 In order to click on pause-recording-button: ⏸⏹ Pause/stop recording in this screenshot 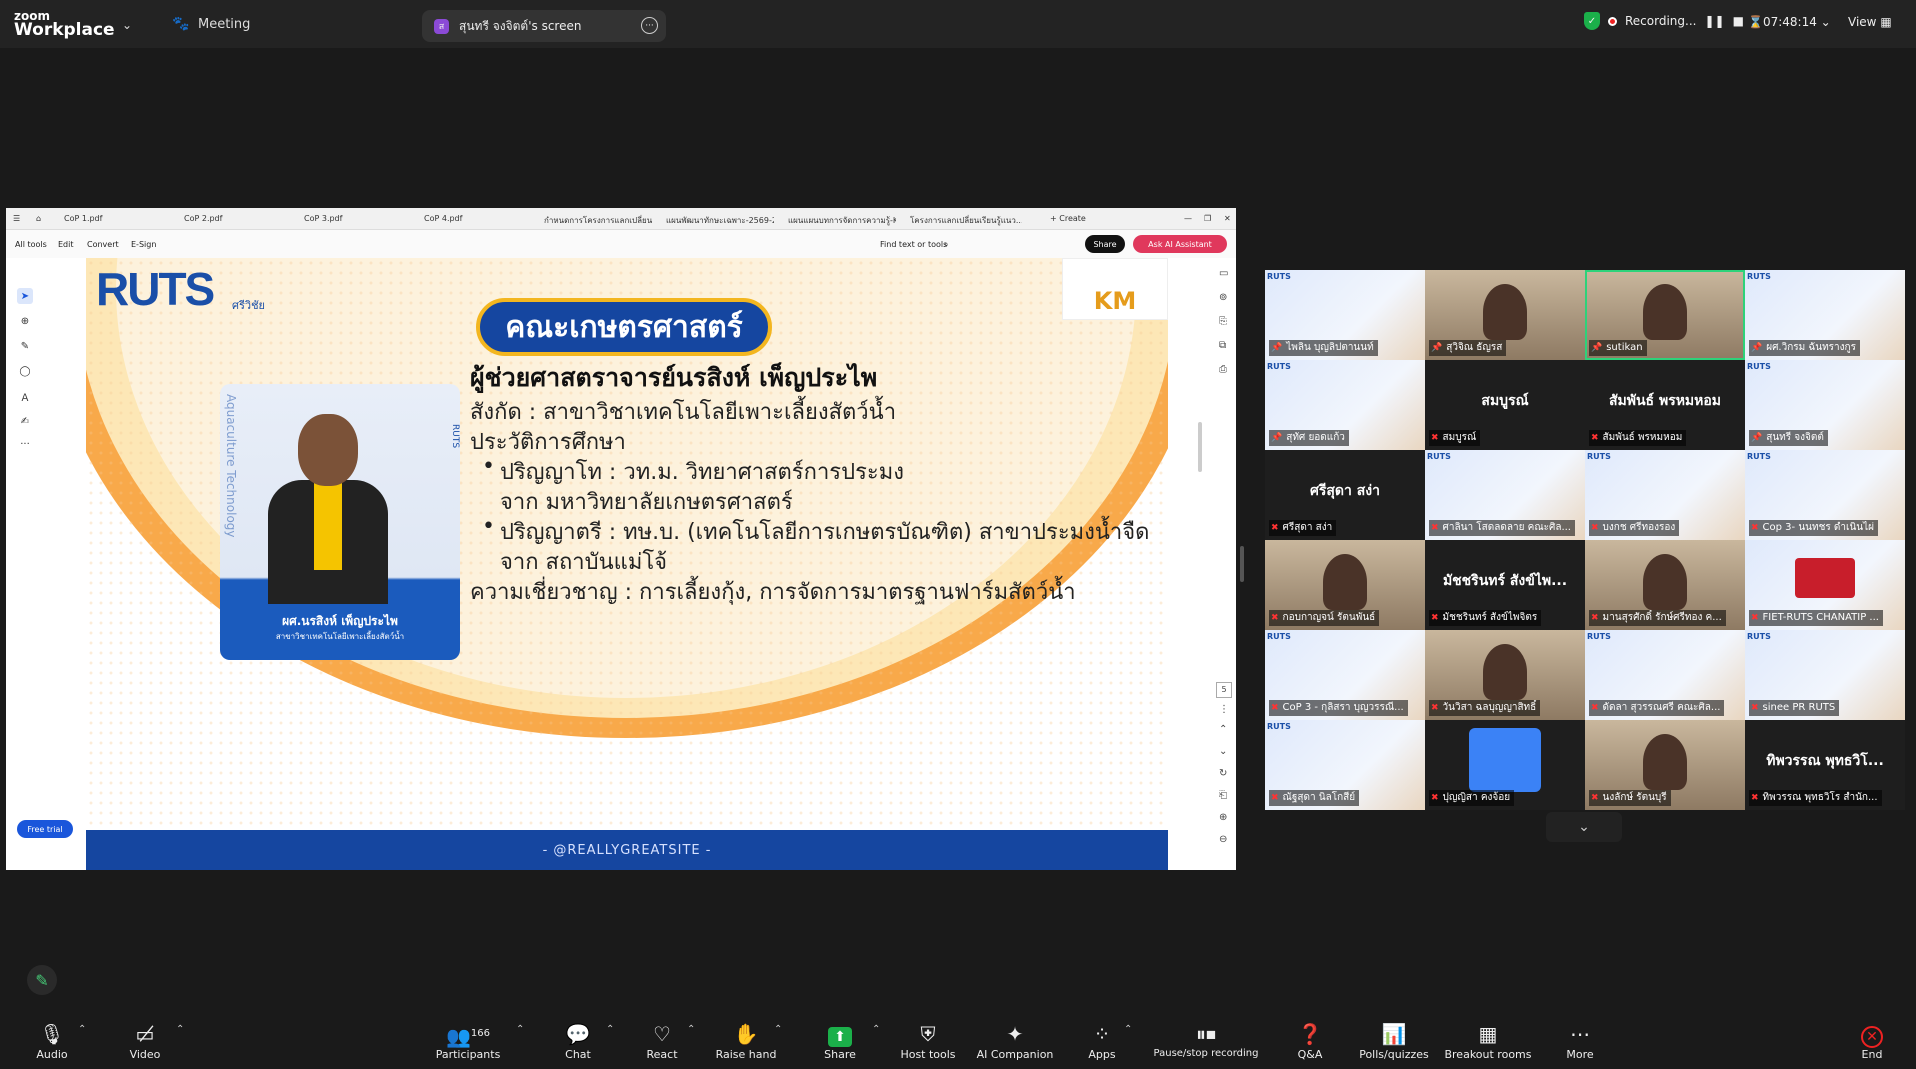, I will do `click(1206, 1044)`.